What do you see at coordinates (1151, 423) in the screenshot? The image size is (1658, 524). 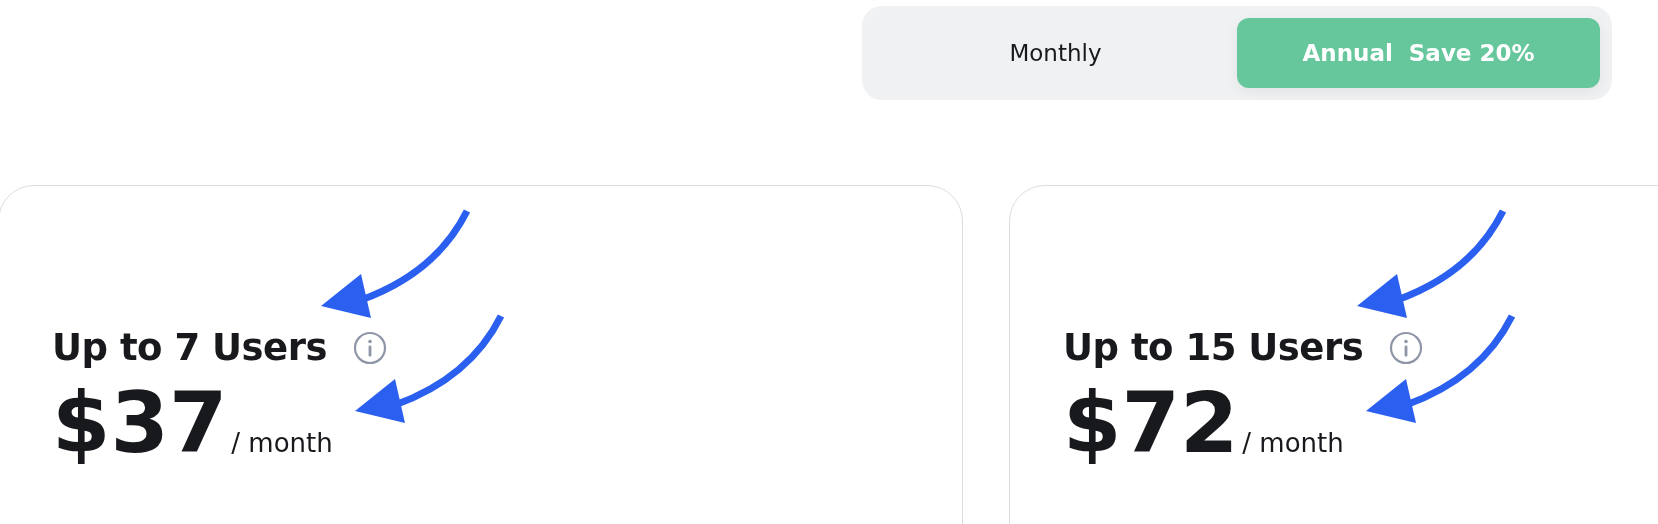 I see `plan-price: $72` at bounding box center [1151, 423].